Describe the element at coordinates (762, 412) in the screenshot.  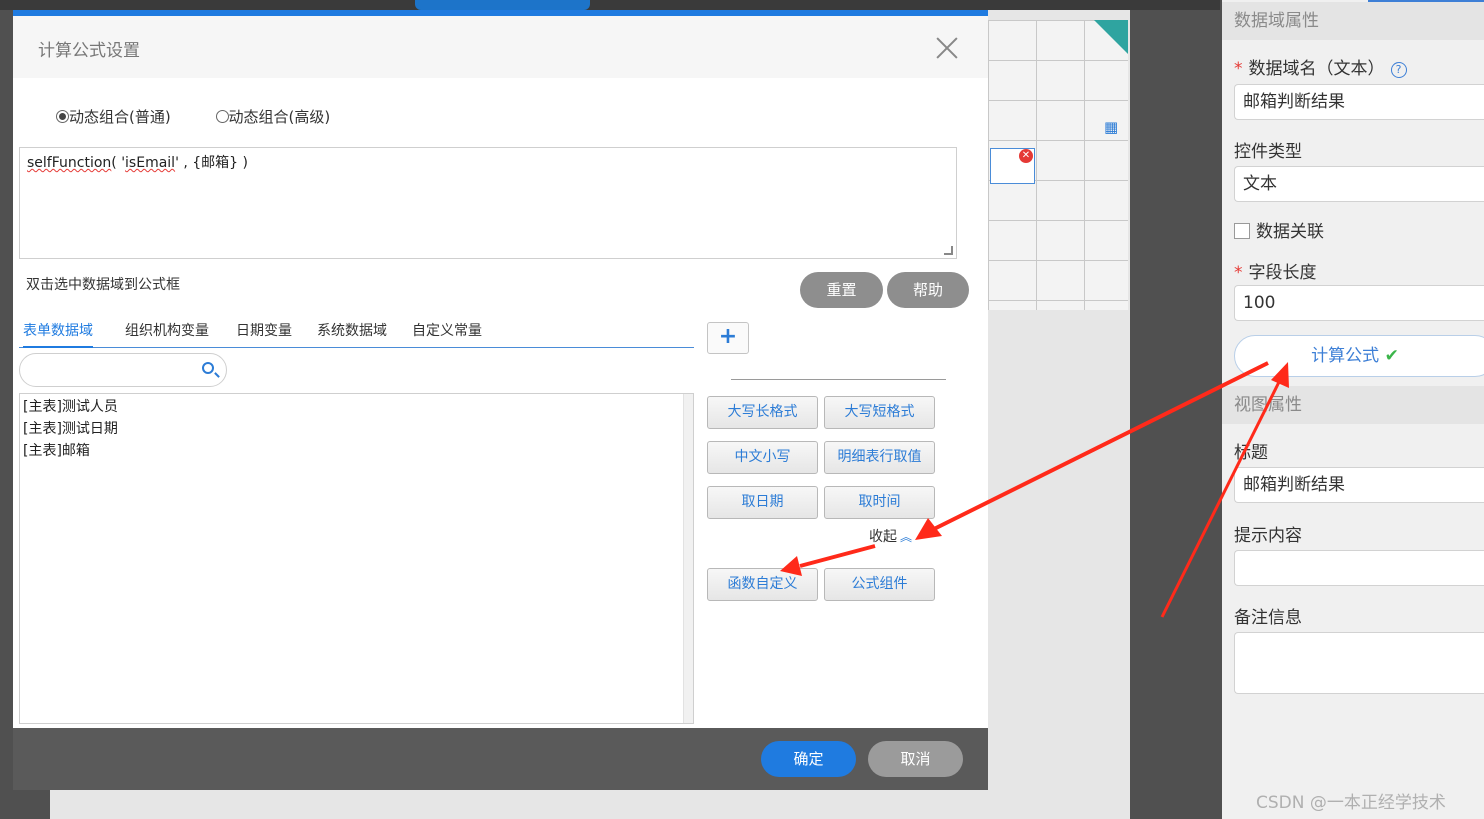
I see `upper-long-button: 大写长格式` at that location.